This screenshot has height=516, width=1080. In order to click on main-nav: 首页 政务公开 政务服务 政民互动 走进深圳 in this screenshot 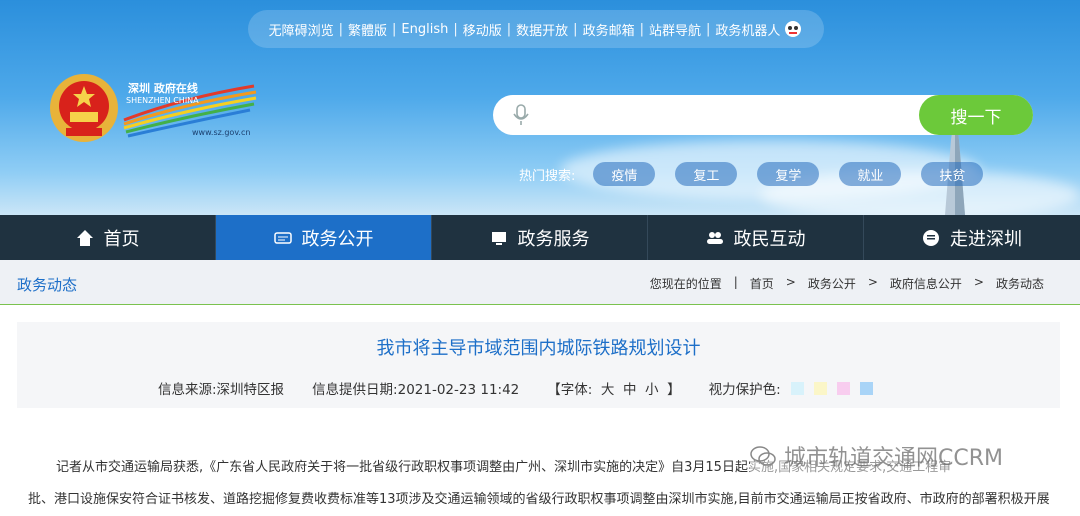, I will do `click(540, 237)`.